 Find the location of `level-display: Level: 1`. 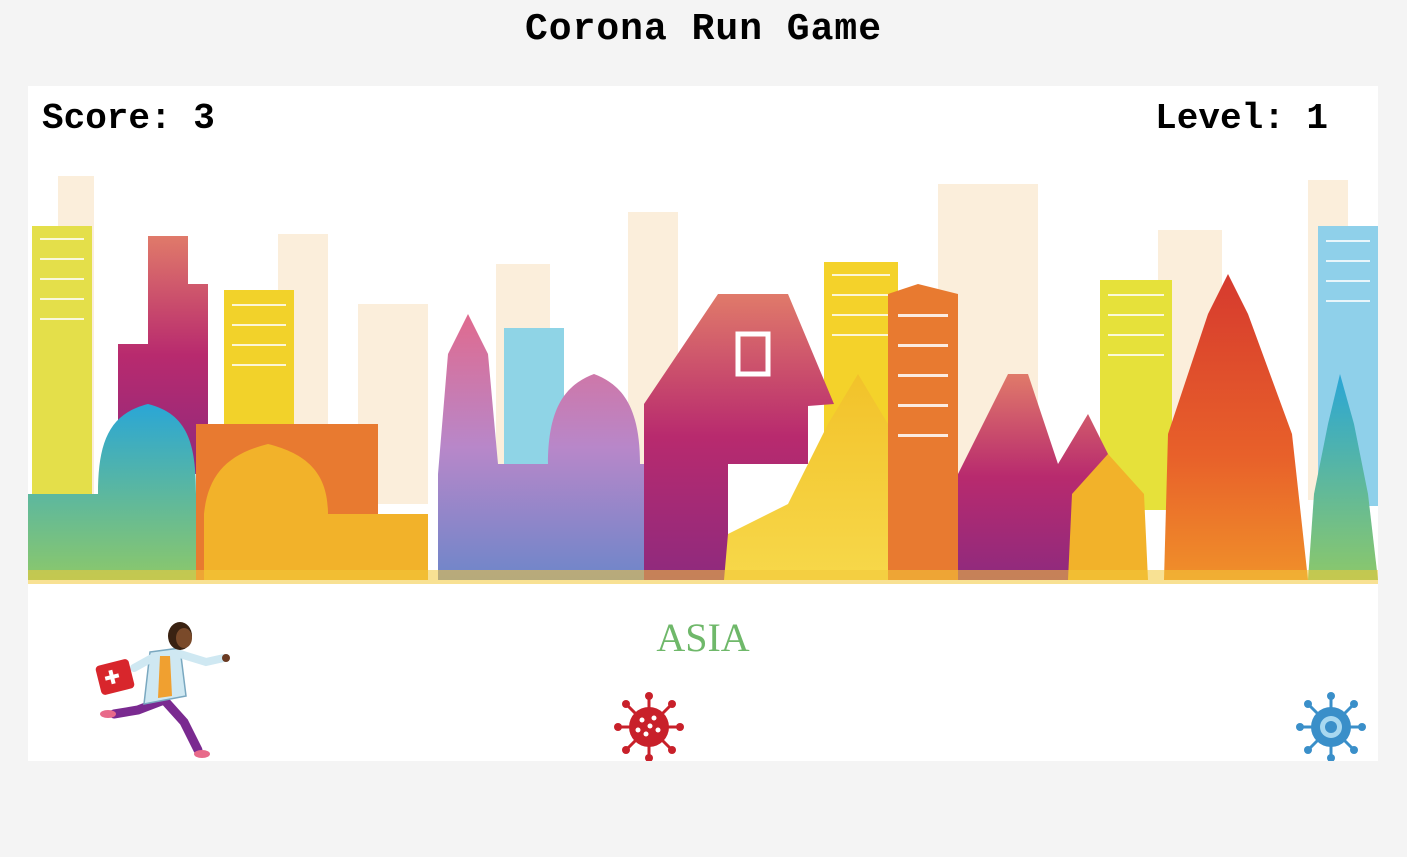

level-display: Level: 1 is located at coordinates (1241, 118).